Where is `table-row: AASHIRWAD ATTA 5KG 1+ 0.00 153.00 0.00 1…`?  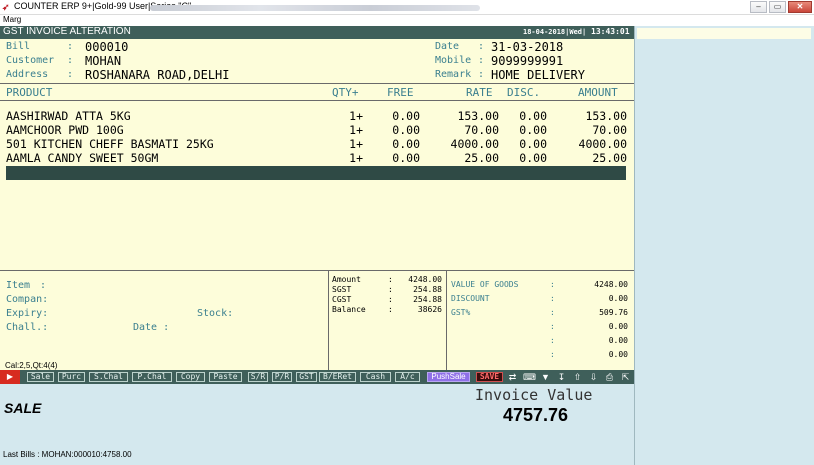
table-row: AASHIRWAD ATTA 5KG 1+ 0.00 153.00 0.00 1… is located at coordinates (317, 116).